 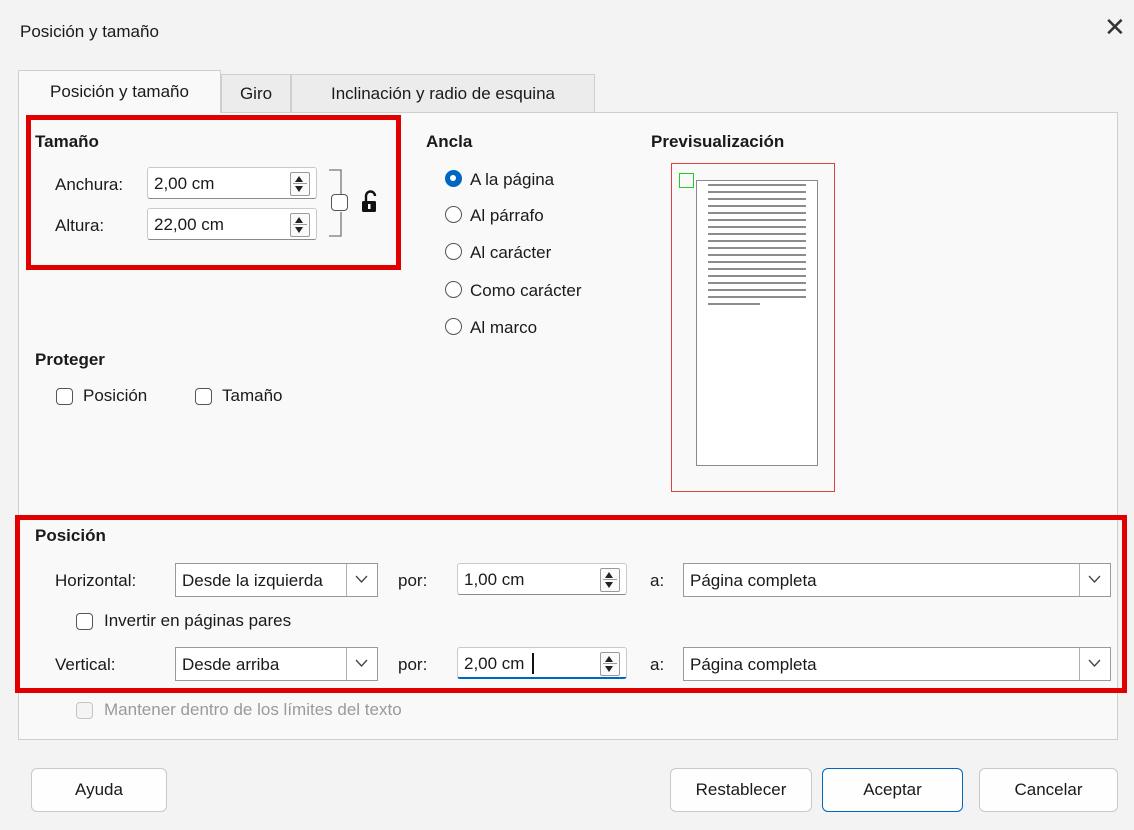 What do you see at coordinates (96, 580) in the screenshot?
I see `horizontal-label: Horizontal:` at bounding box center [96, 580].